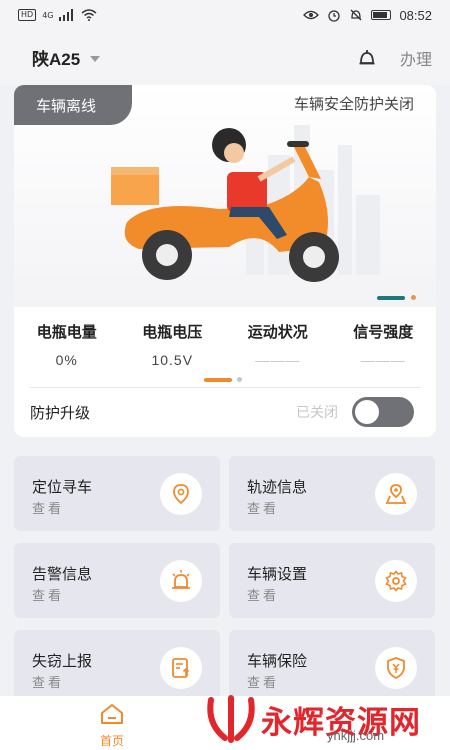 This screenshot has width=450, height=750. What do you see at coordinates (277, 574) in the screenshot?
I see `tile-title: 车辆设置` at bounding box center [277, 574].